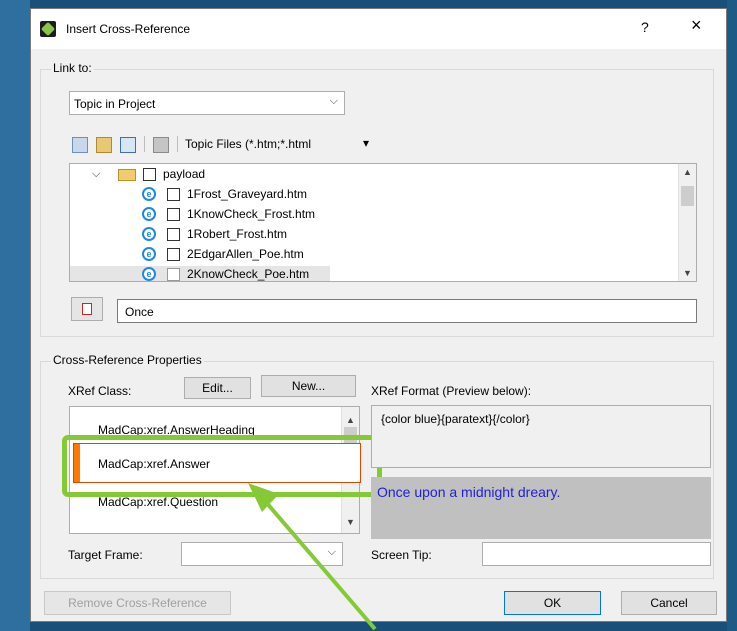  What do you see at coordinates (87, 309) in the screenshot?
I see `bookmark-button` at bounding box center [87, 309].